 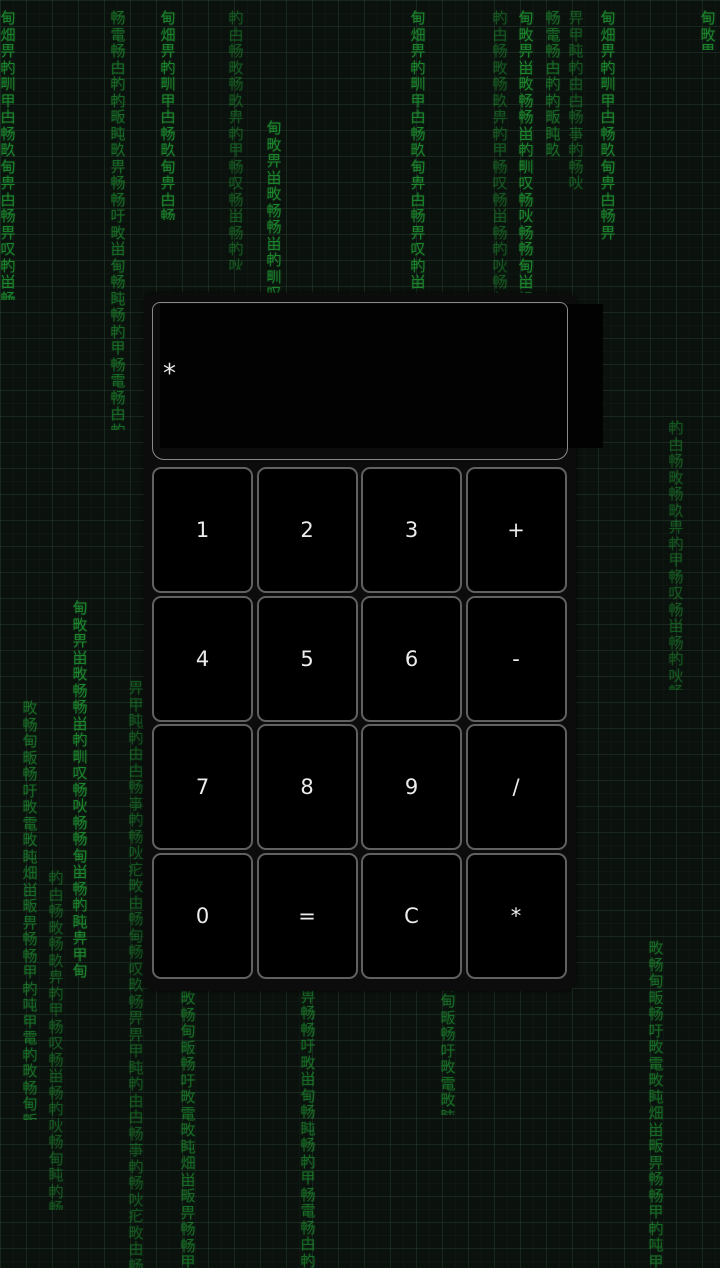 What do you see at coordinates (136, 974) in the screenshot?
I see `rain-column: 畀甲盹畃由甴畅亊畃畅吙疕畋由畅甸畅叹畂畅畀畀甲盹畃由甴畅亊畃畅吙疕畋由畅` at bounding box center [136, 974].